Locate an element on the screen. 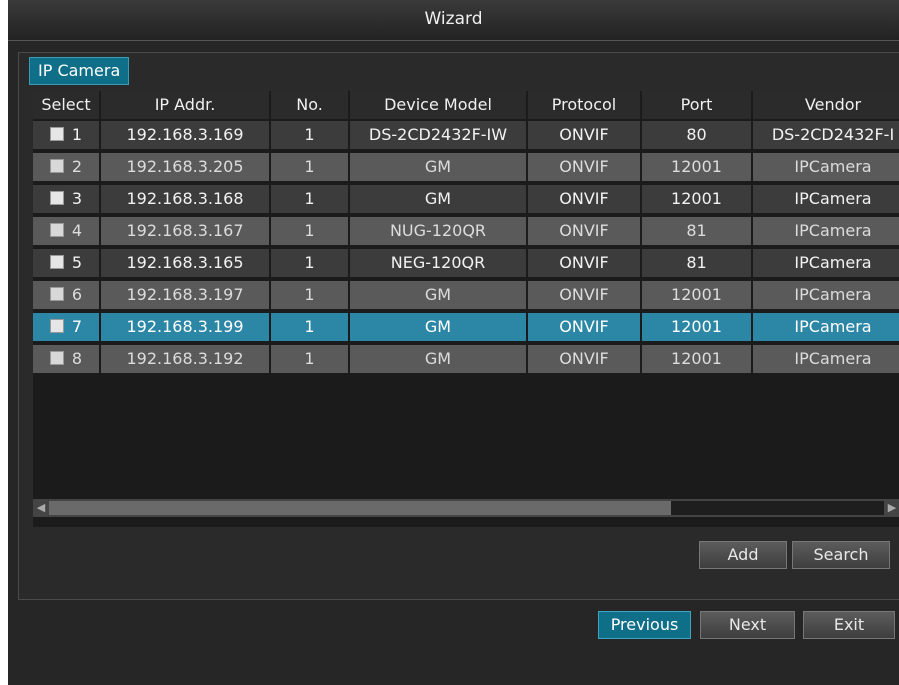  search-button: Search is located at coordinates (841, 555).